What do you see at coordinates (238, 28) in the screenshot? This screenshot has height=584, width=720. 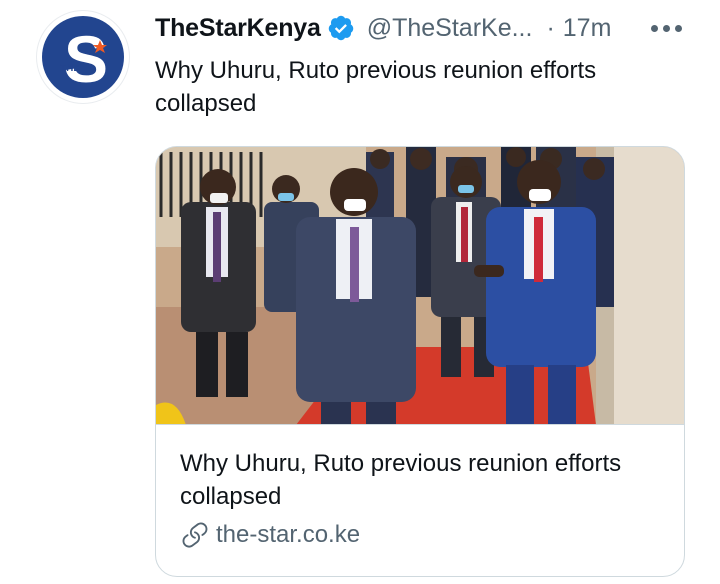 I see `display-name: TheStarKenya` at bounding box center [238, 28].